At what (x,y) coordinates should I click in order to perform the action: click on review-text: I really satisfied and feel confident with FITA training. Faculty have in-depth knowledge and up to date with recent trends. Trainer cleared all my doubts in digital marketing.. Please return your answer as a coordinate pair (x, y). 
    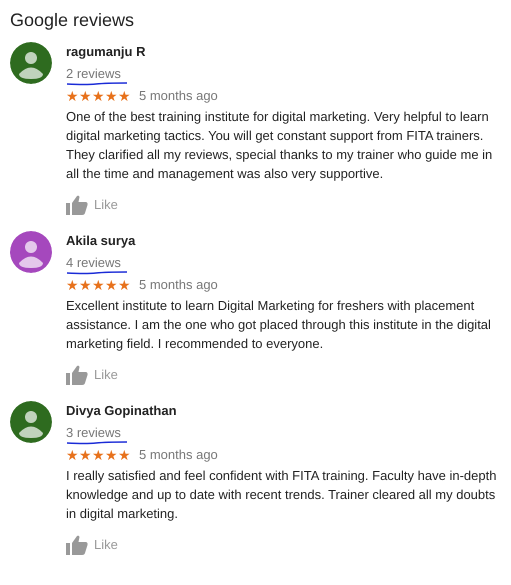
    Looking at the image, I should click on (282, 495).